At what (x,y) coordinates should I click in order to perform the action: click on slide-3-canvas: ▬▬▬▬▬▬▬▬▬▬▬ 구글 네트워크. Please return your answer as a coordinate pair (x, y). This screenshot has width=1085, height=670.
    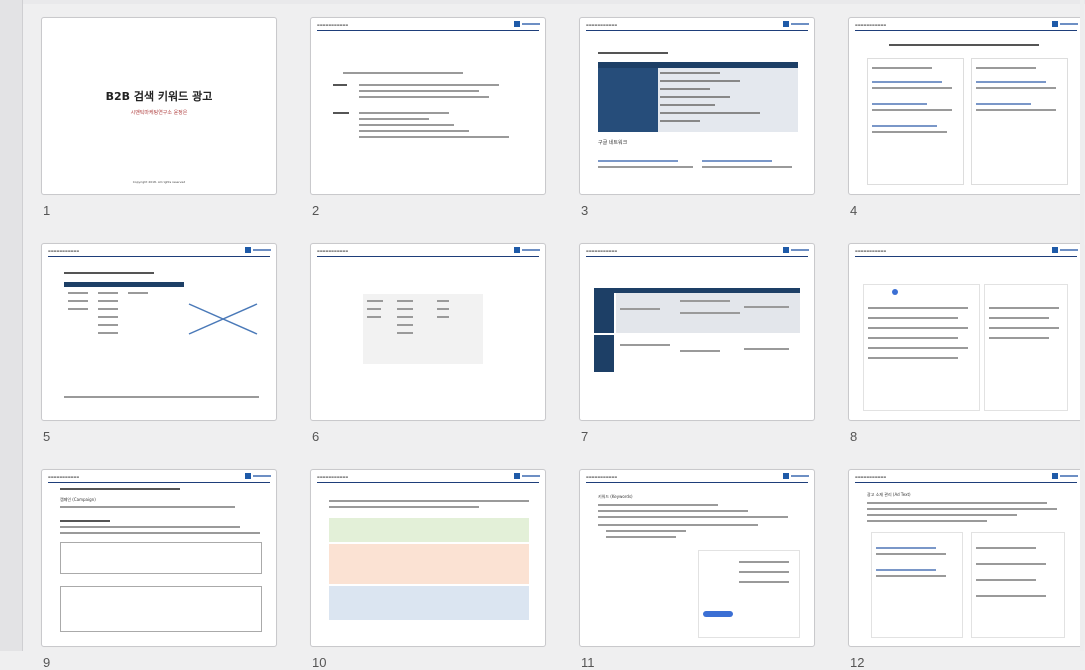
    Looking at the image, I should click on (697, 106).